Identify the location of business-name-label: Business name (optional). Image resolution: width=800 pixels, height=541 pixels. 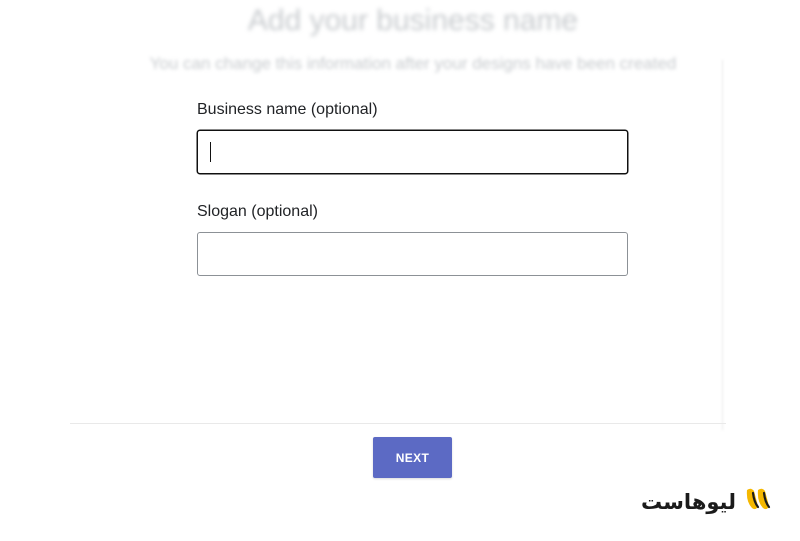
(287, 109).